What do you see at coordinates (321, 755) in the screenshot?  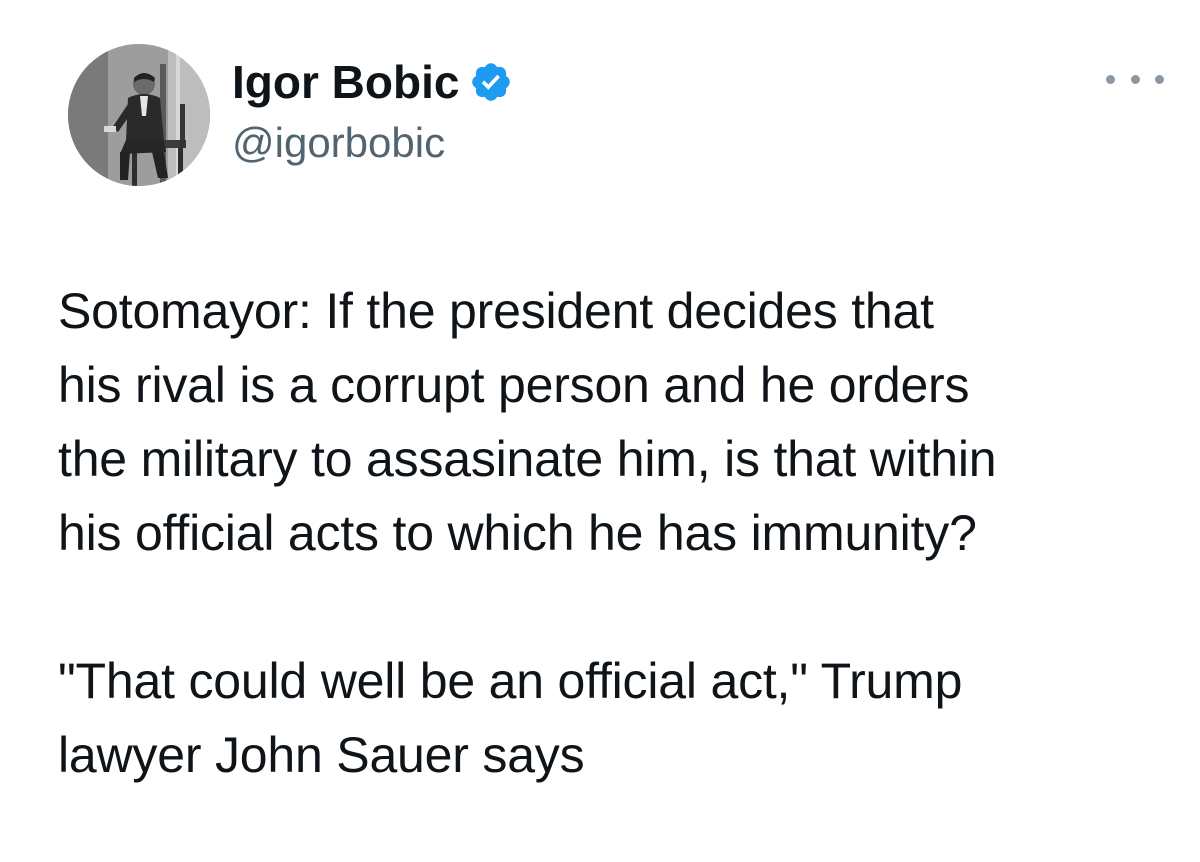 I see `tweet-line: lawyer John Sauer says` at bounding box center [321, 755].